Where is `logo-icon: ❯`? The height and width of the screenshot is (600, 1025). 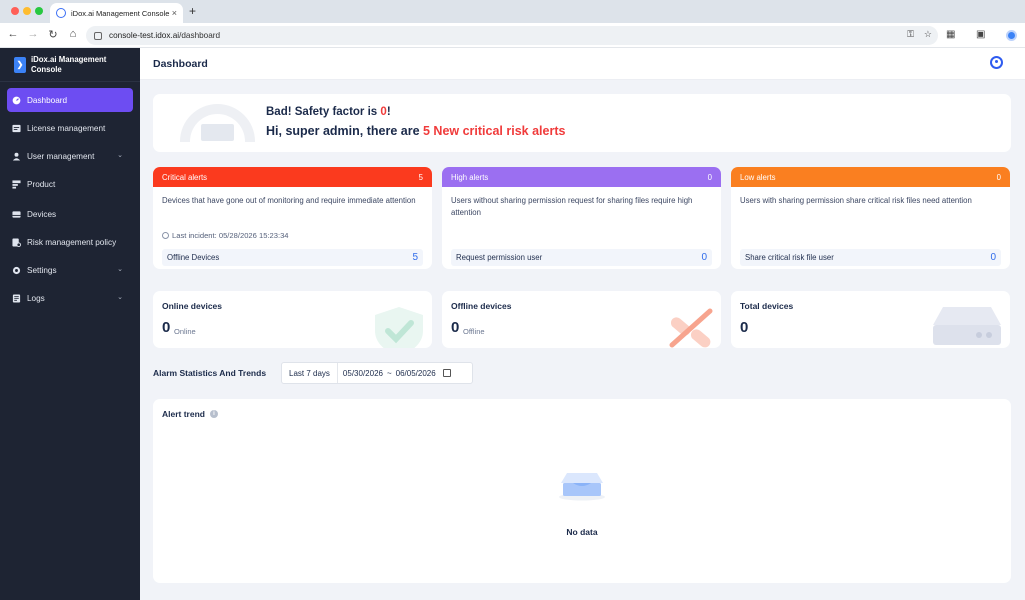
logo-icon: ❯ is located at coordinates (20, 64).